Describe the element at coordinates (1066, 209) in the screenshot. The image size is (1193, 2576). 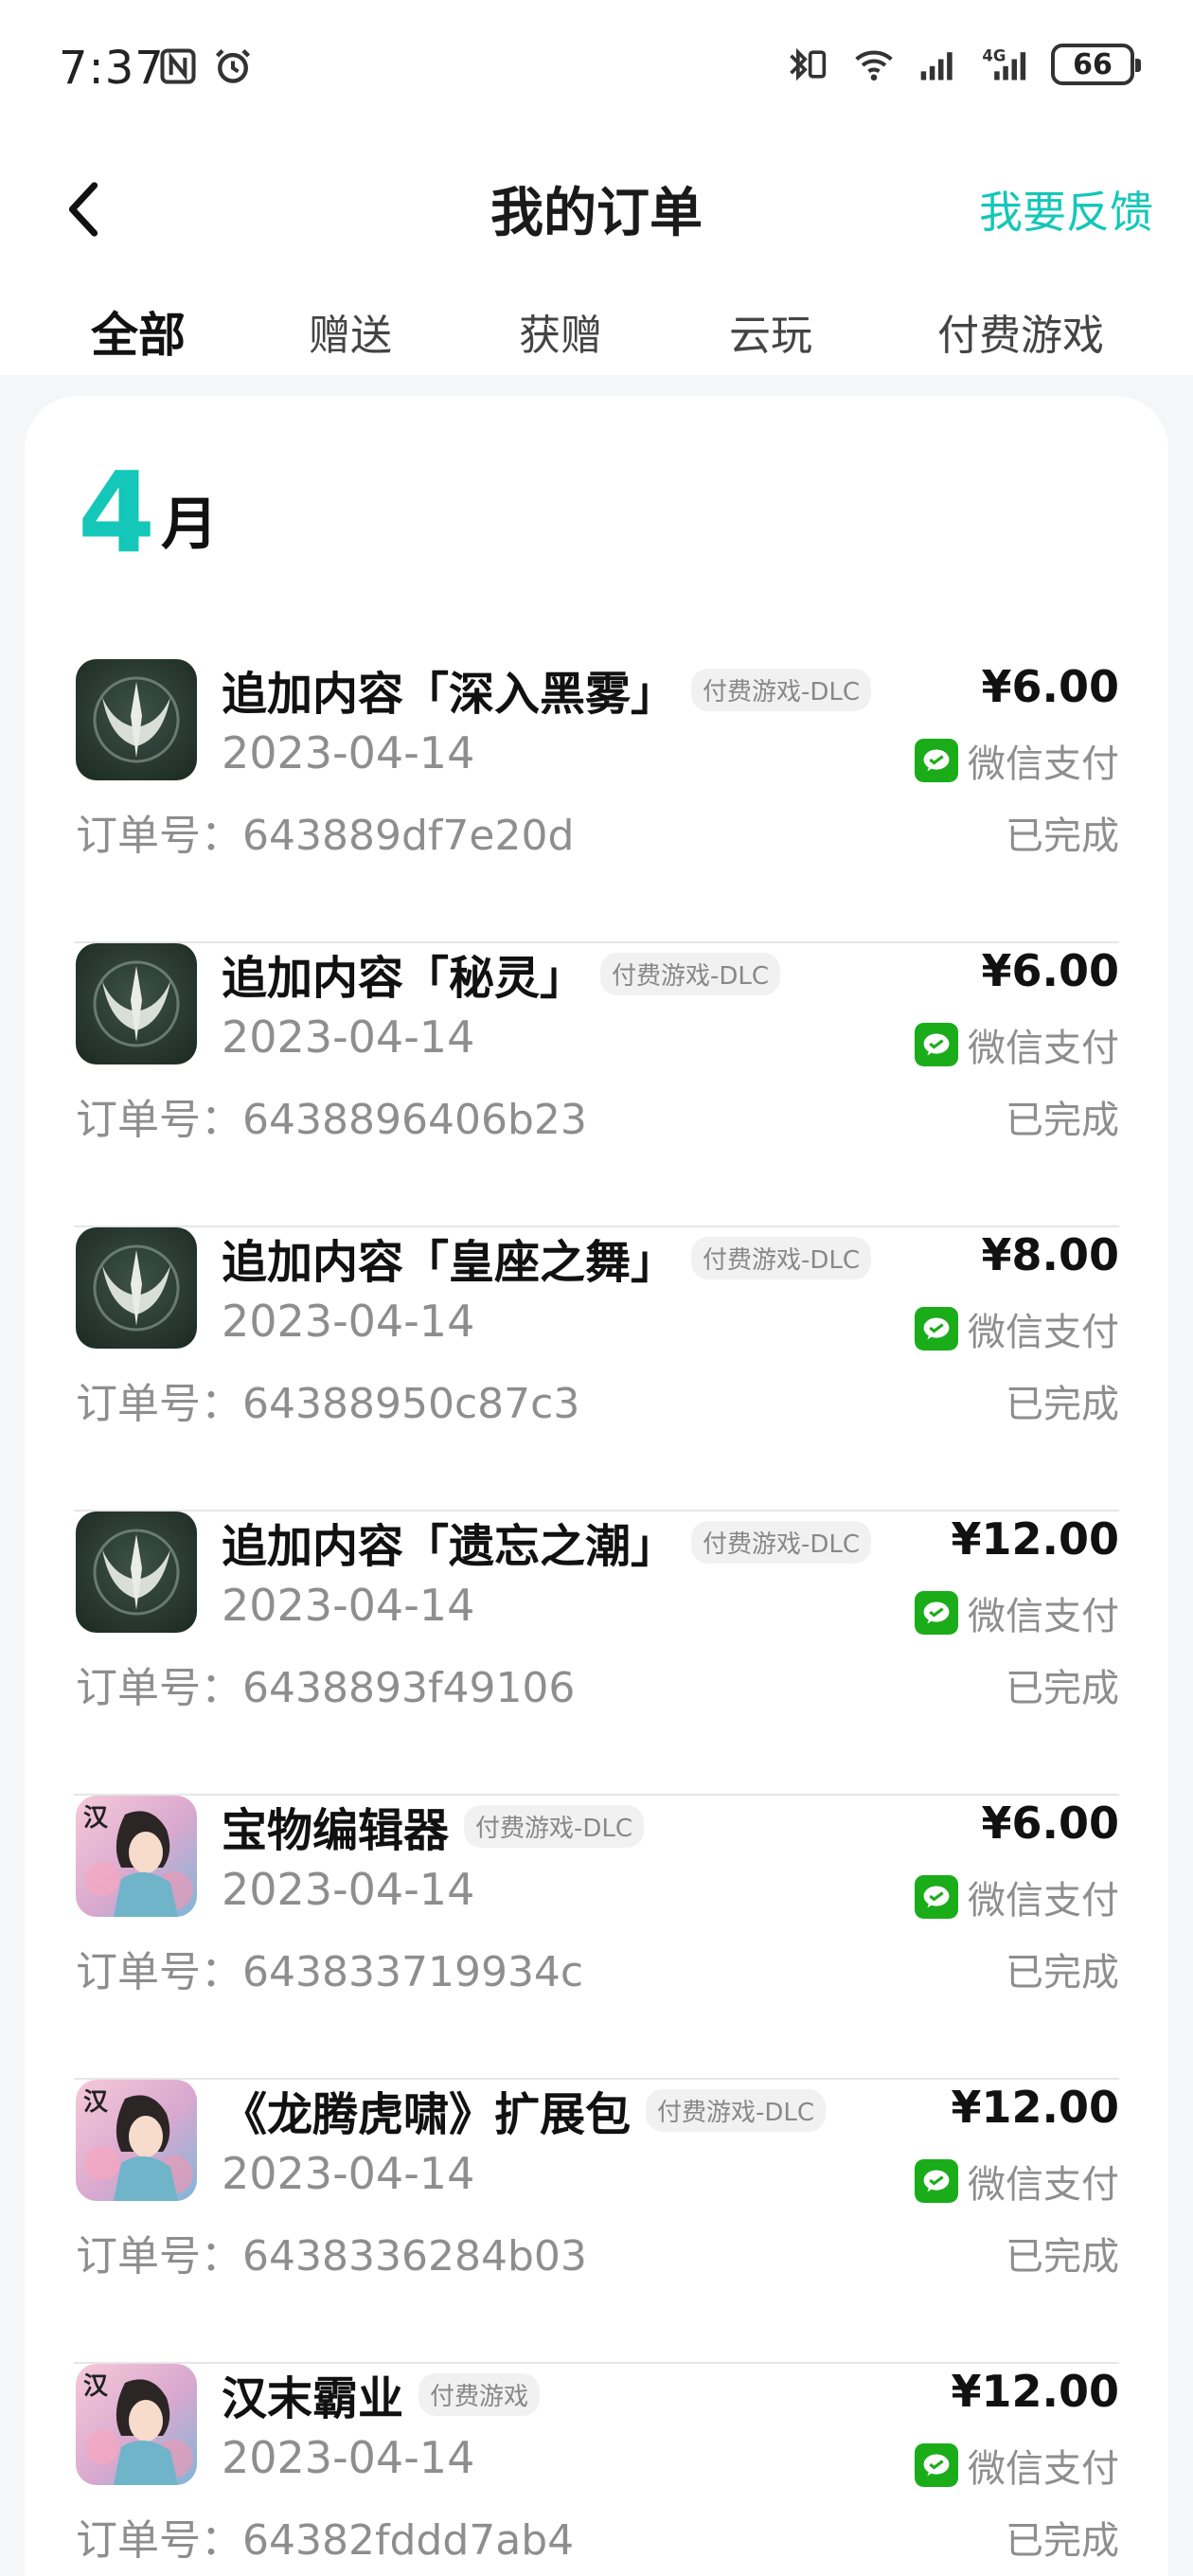
I see `feedback-link: 我要反馈` at that location.